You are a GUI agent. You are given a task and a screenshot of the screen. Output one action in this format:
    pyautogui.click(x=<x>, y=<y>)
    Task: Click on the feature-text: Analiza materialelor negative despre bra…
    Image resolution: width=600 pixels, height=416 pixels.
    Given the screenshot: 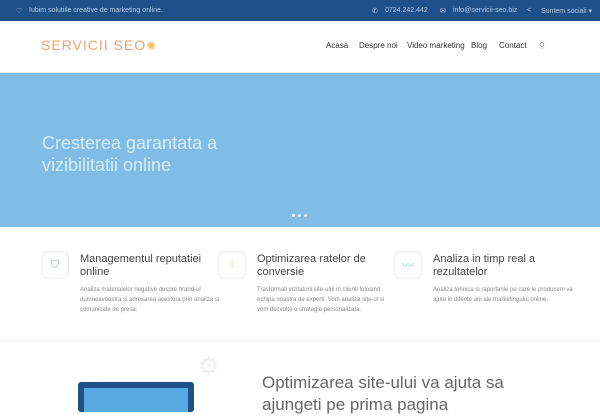 What is the action you would take?
    pyautogui.click(x=150, y=300)
    